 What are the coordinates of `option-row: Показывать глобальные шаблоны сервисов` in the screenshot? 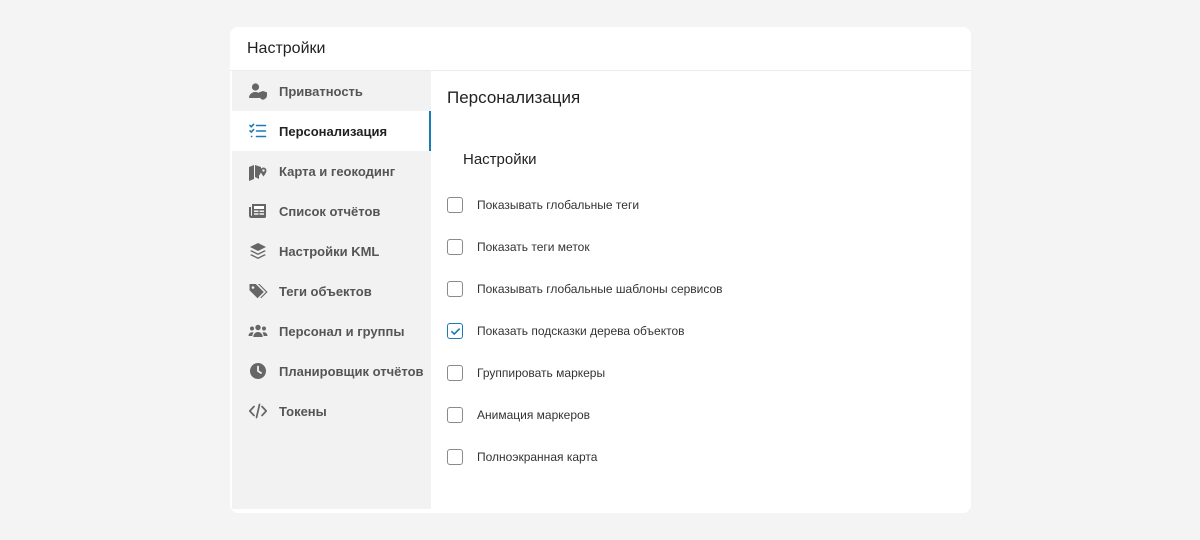 It's located at (585, 289).